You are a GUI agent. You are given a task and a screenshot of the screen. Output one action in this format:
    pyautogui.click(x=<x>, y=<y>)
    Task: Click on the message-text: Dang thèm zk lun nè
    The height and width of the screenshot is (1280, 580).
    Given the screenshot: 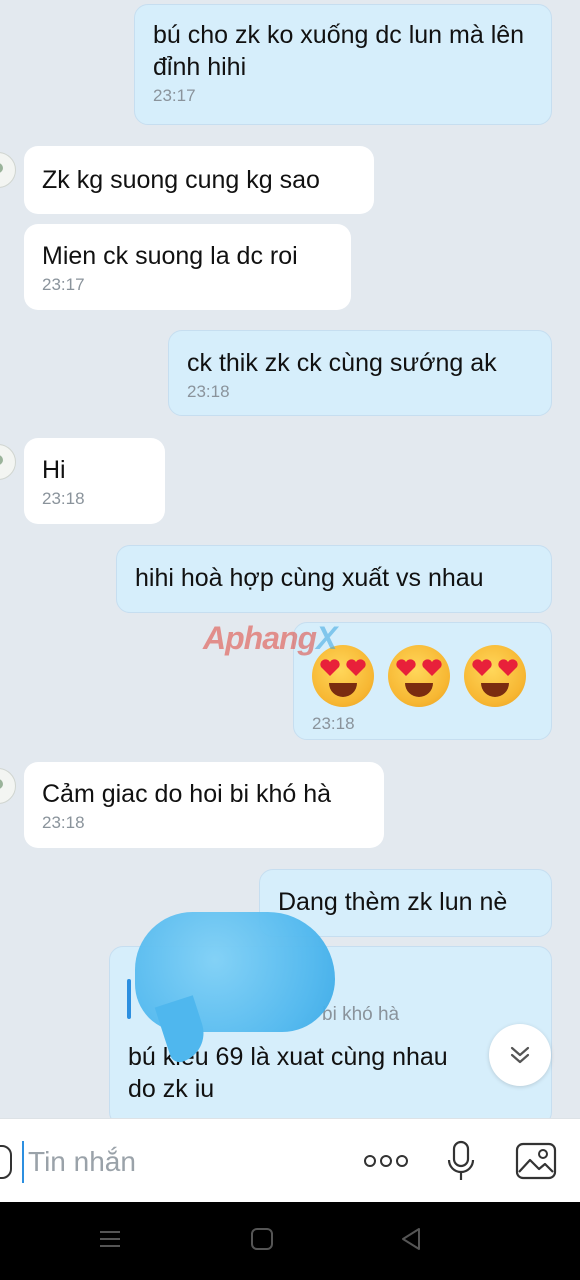 What is the action you would take?
    pyautogui.click(x=393, y=902)
    